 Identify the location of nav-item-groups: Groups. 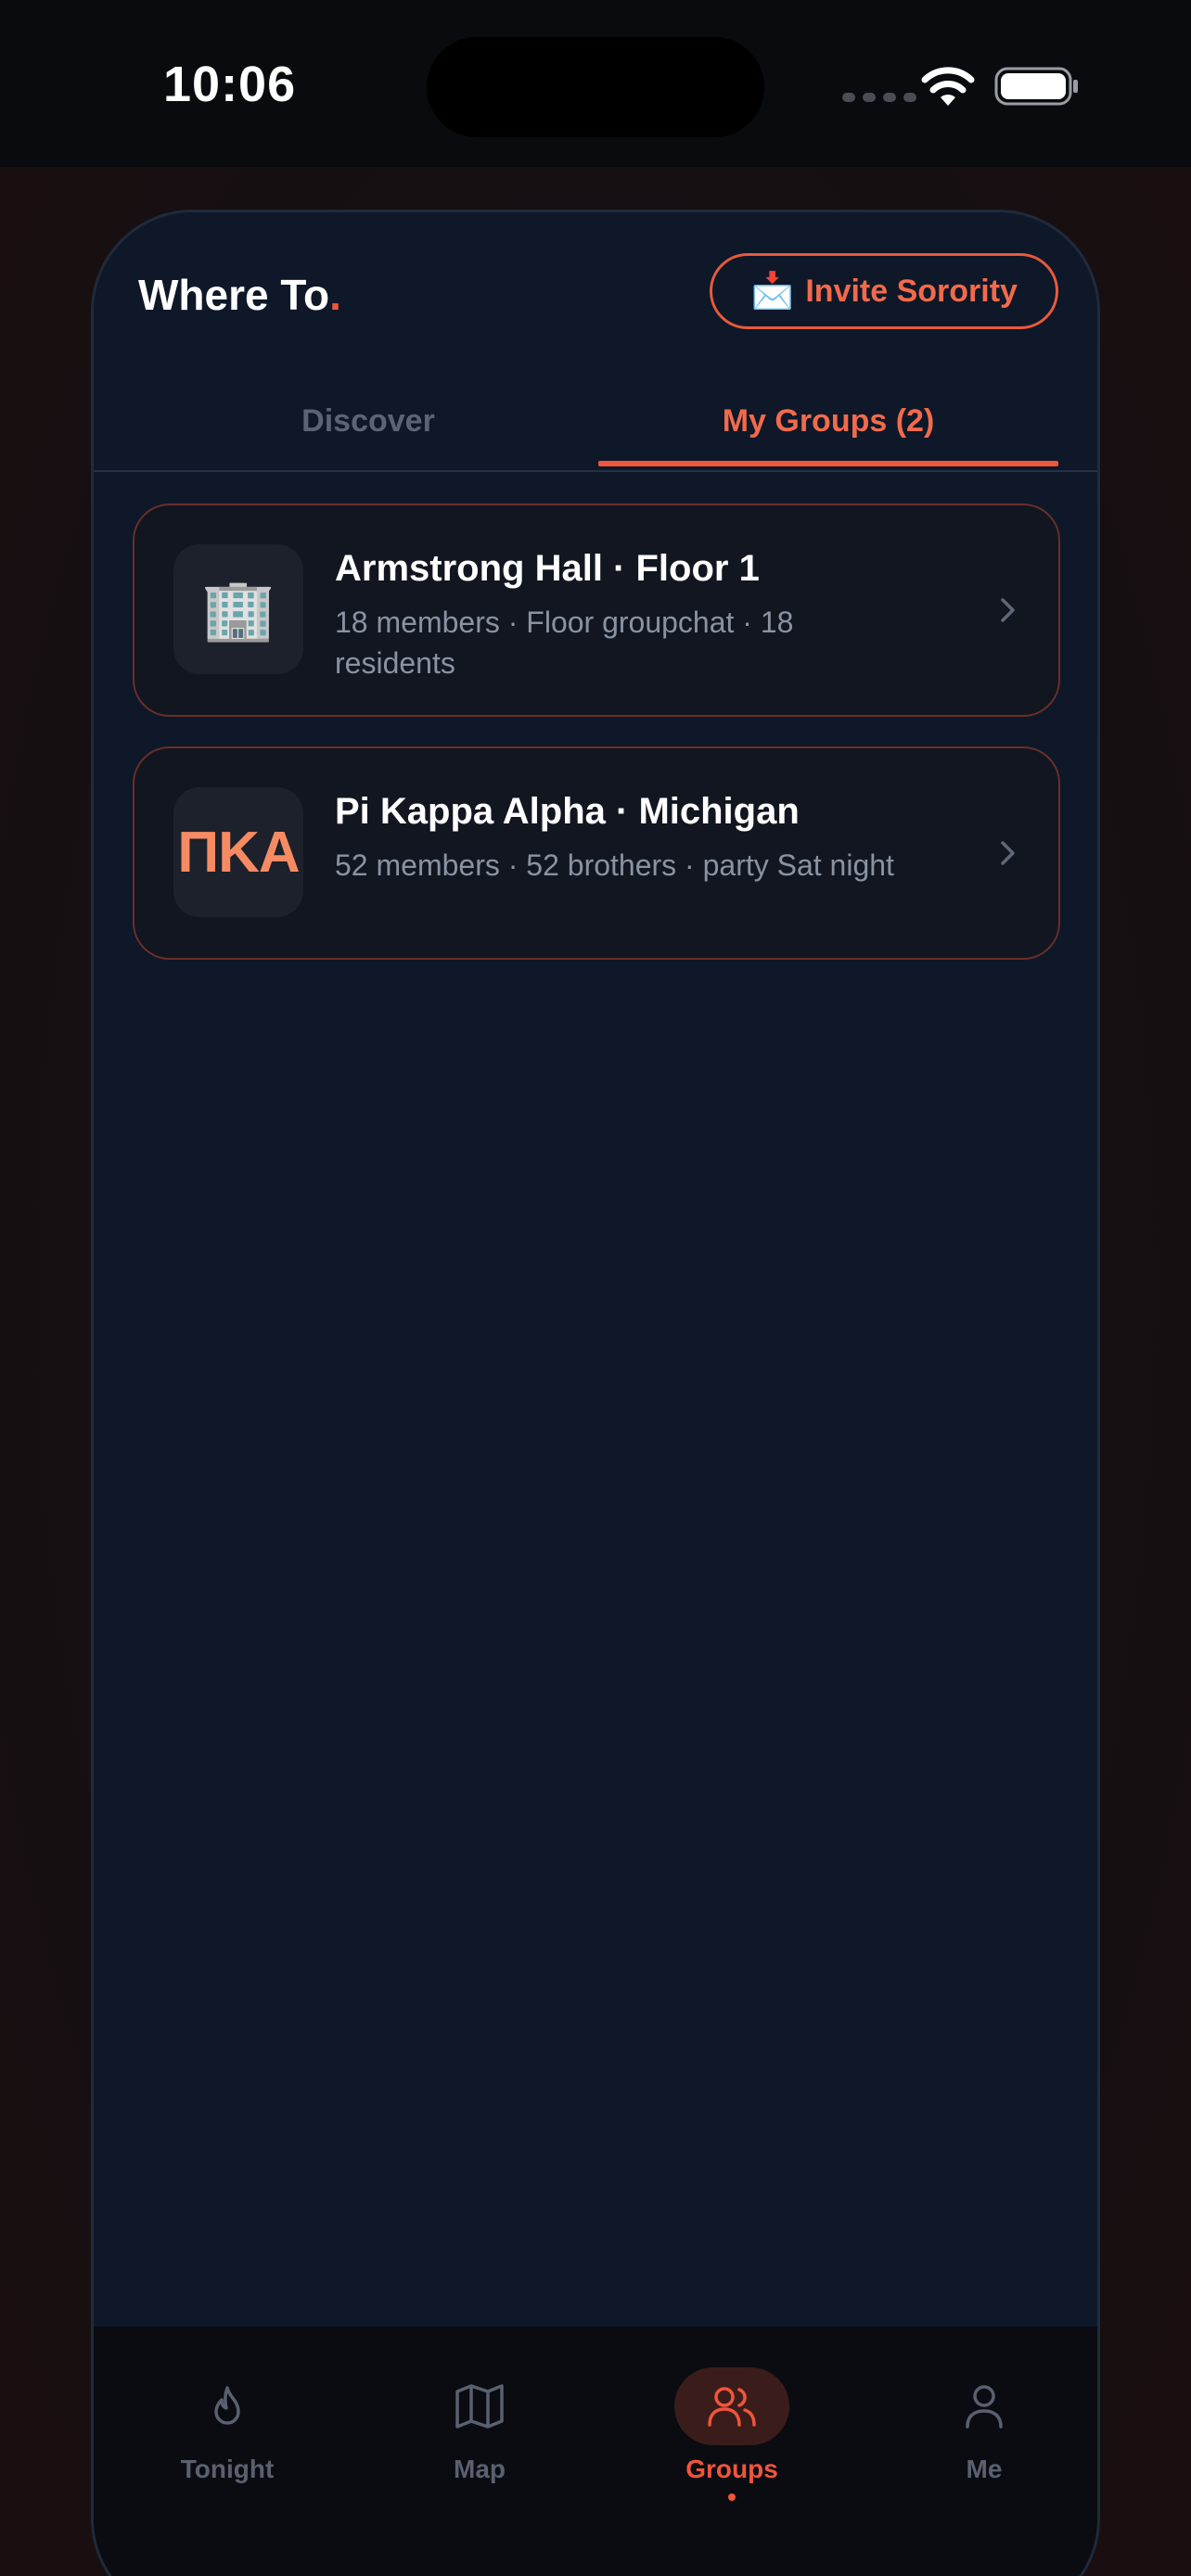
(732, 2441).